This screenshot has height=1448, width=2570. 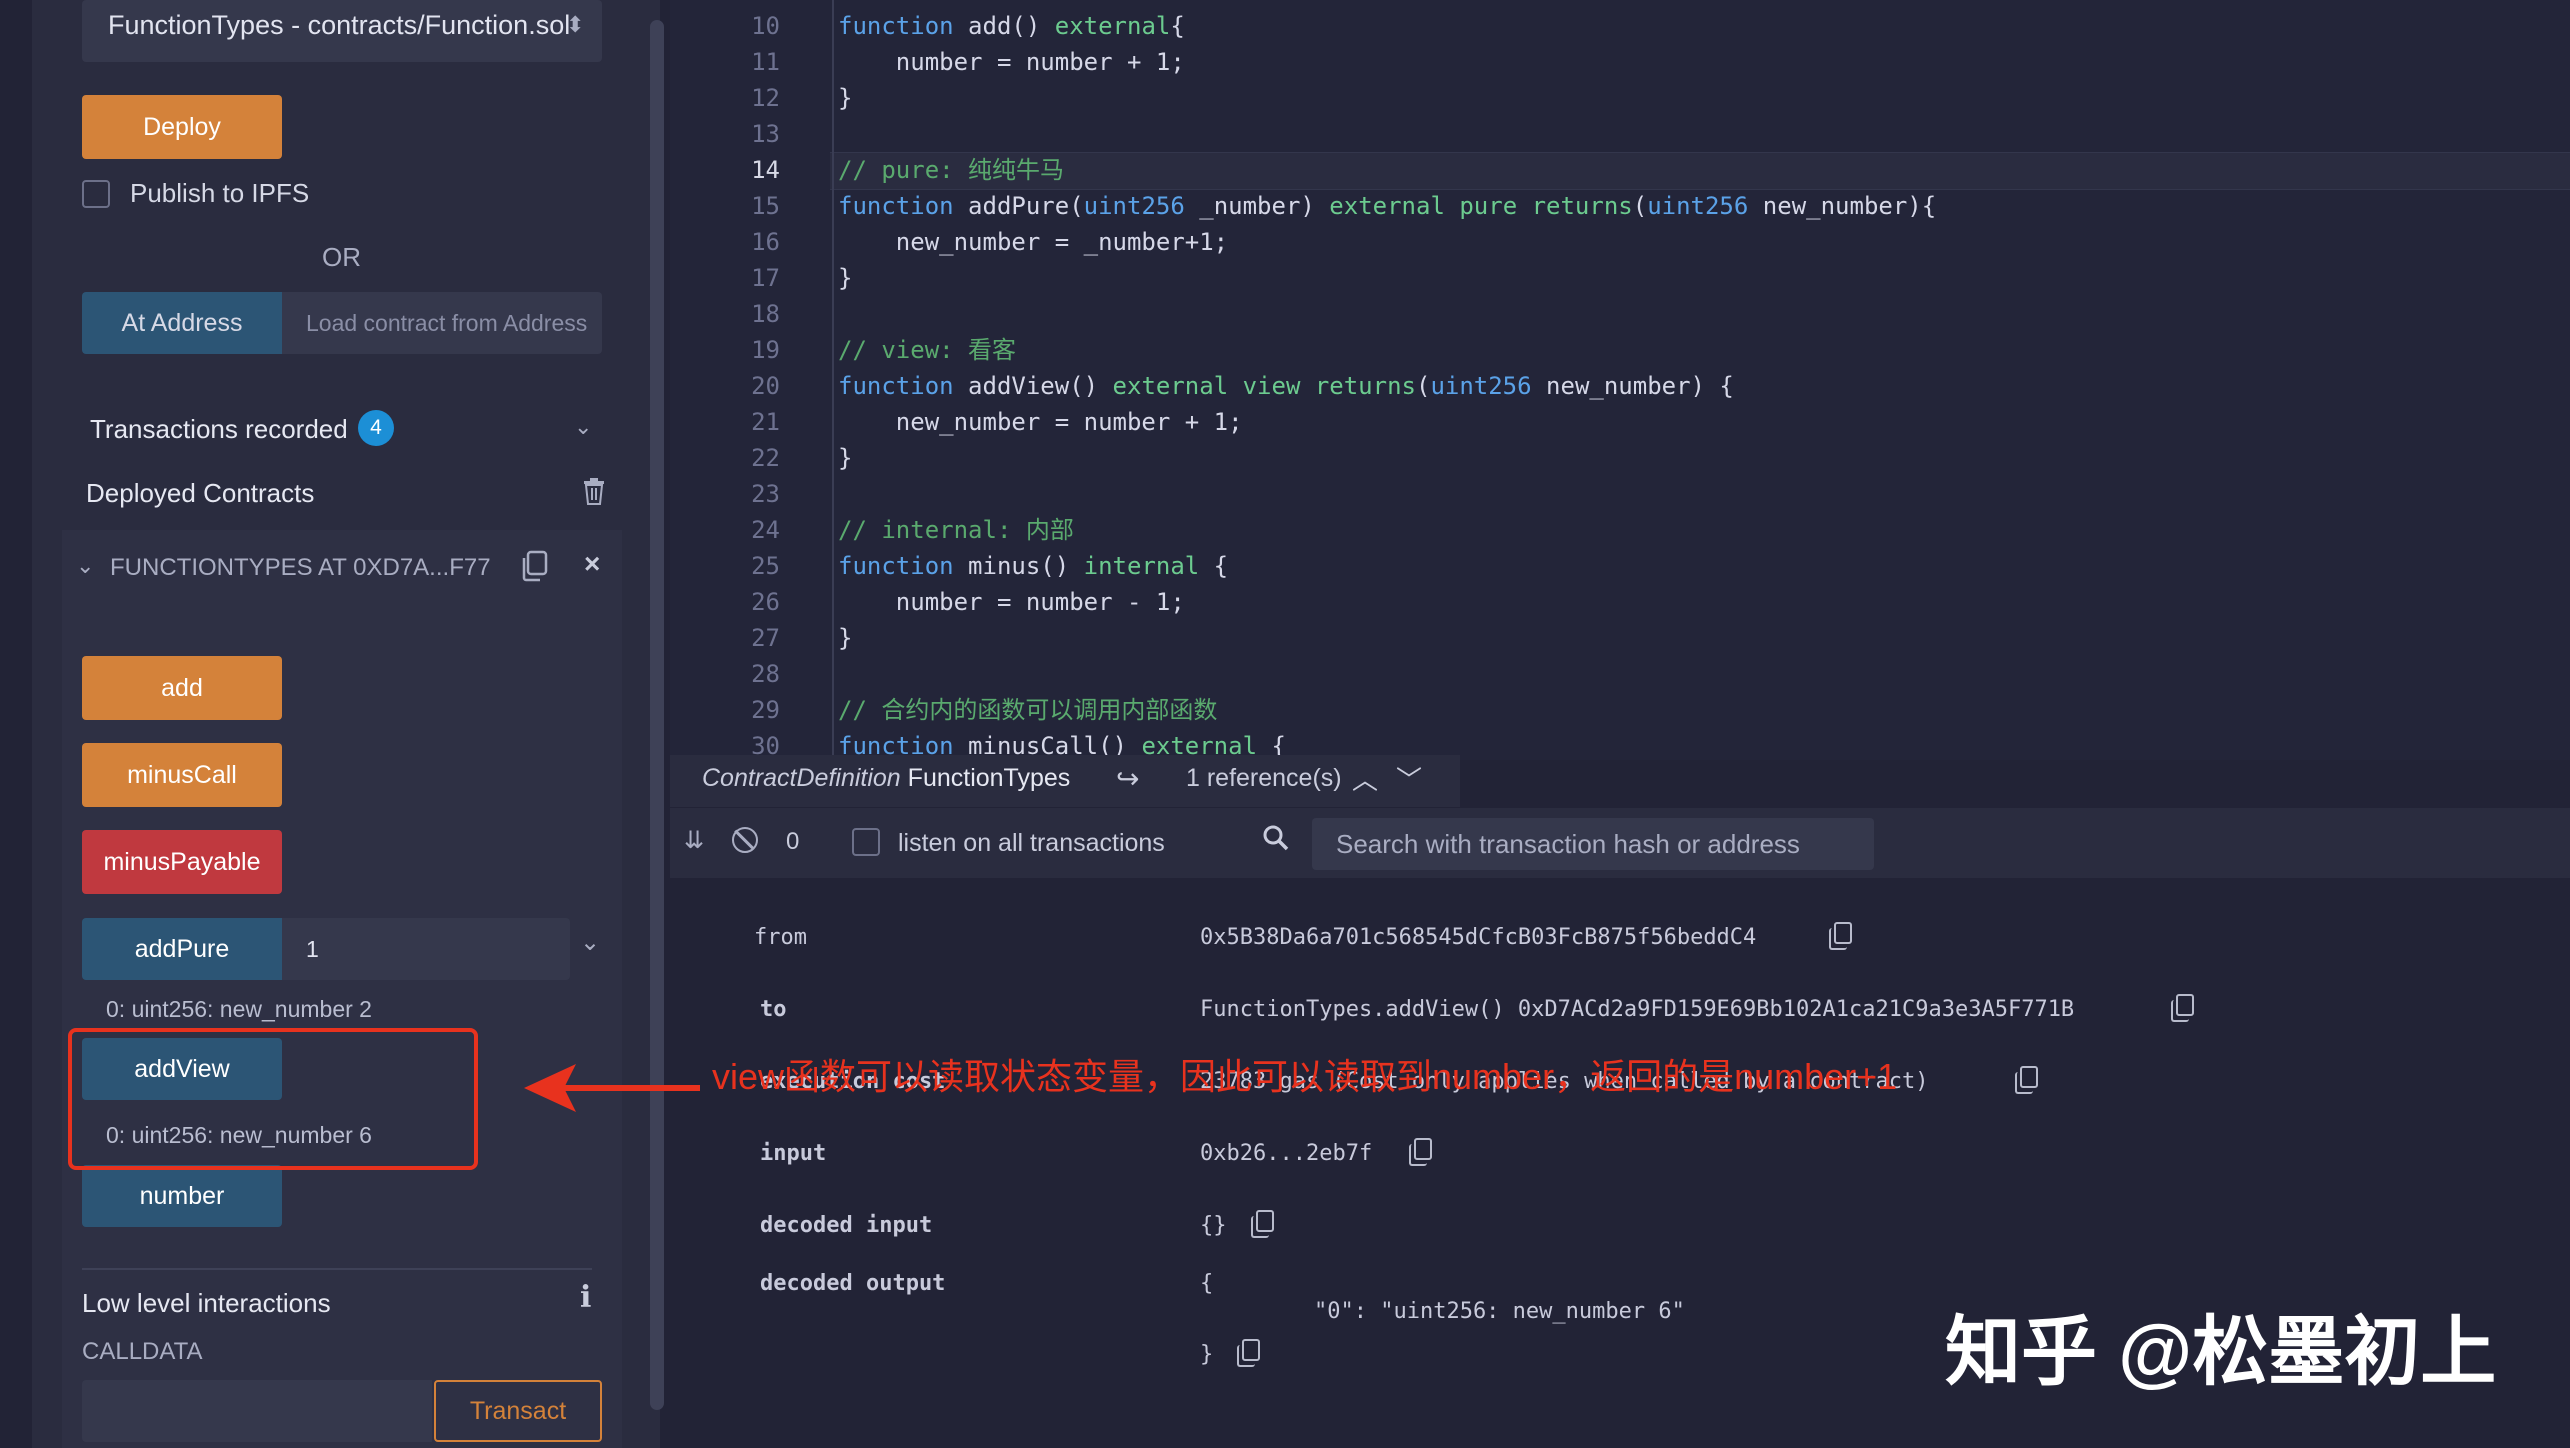 I want to click on fn-minuscall-button: minusCall, so click(x=182, y=775).